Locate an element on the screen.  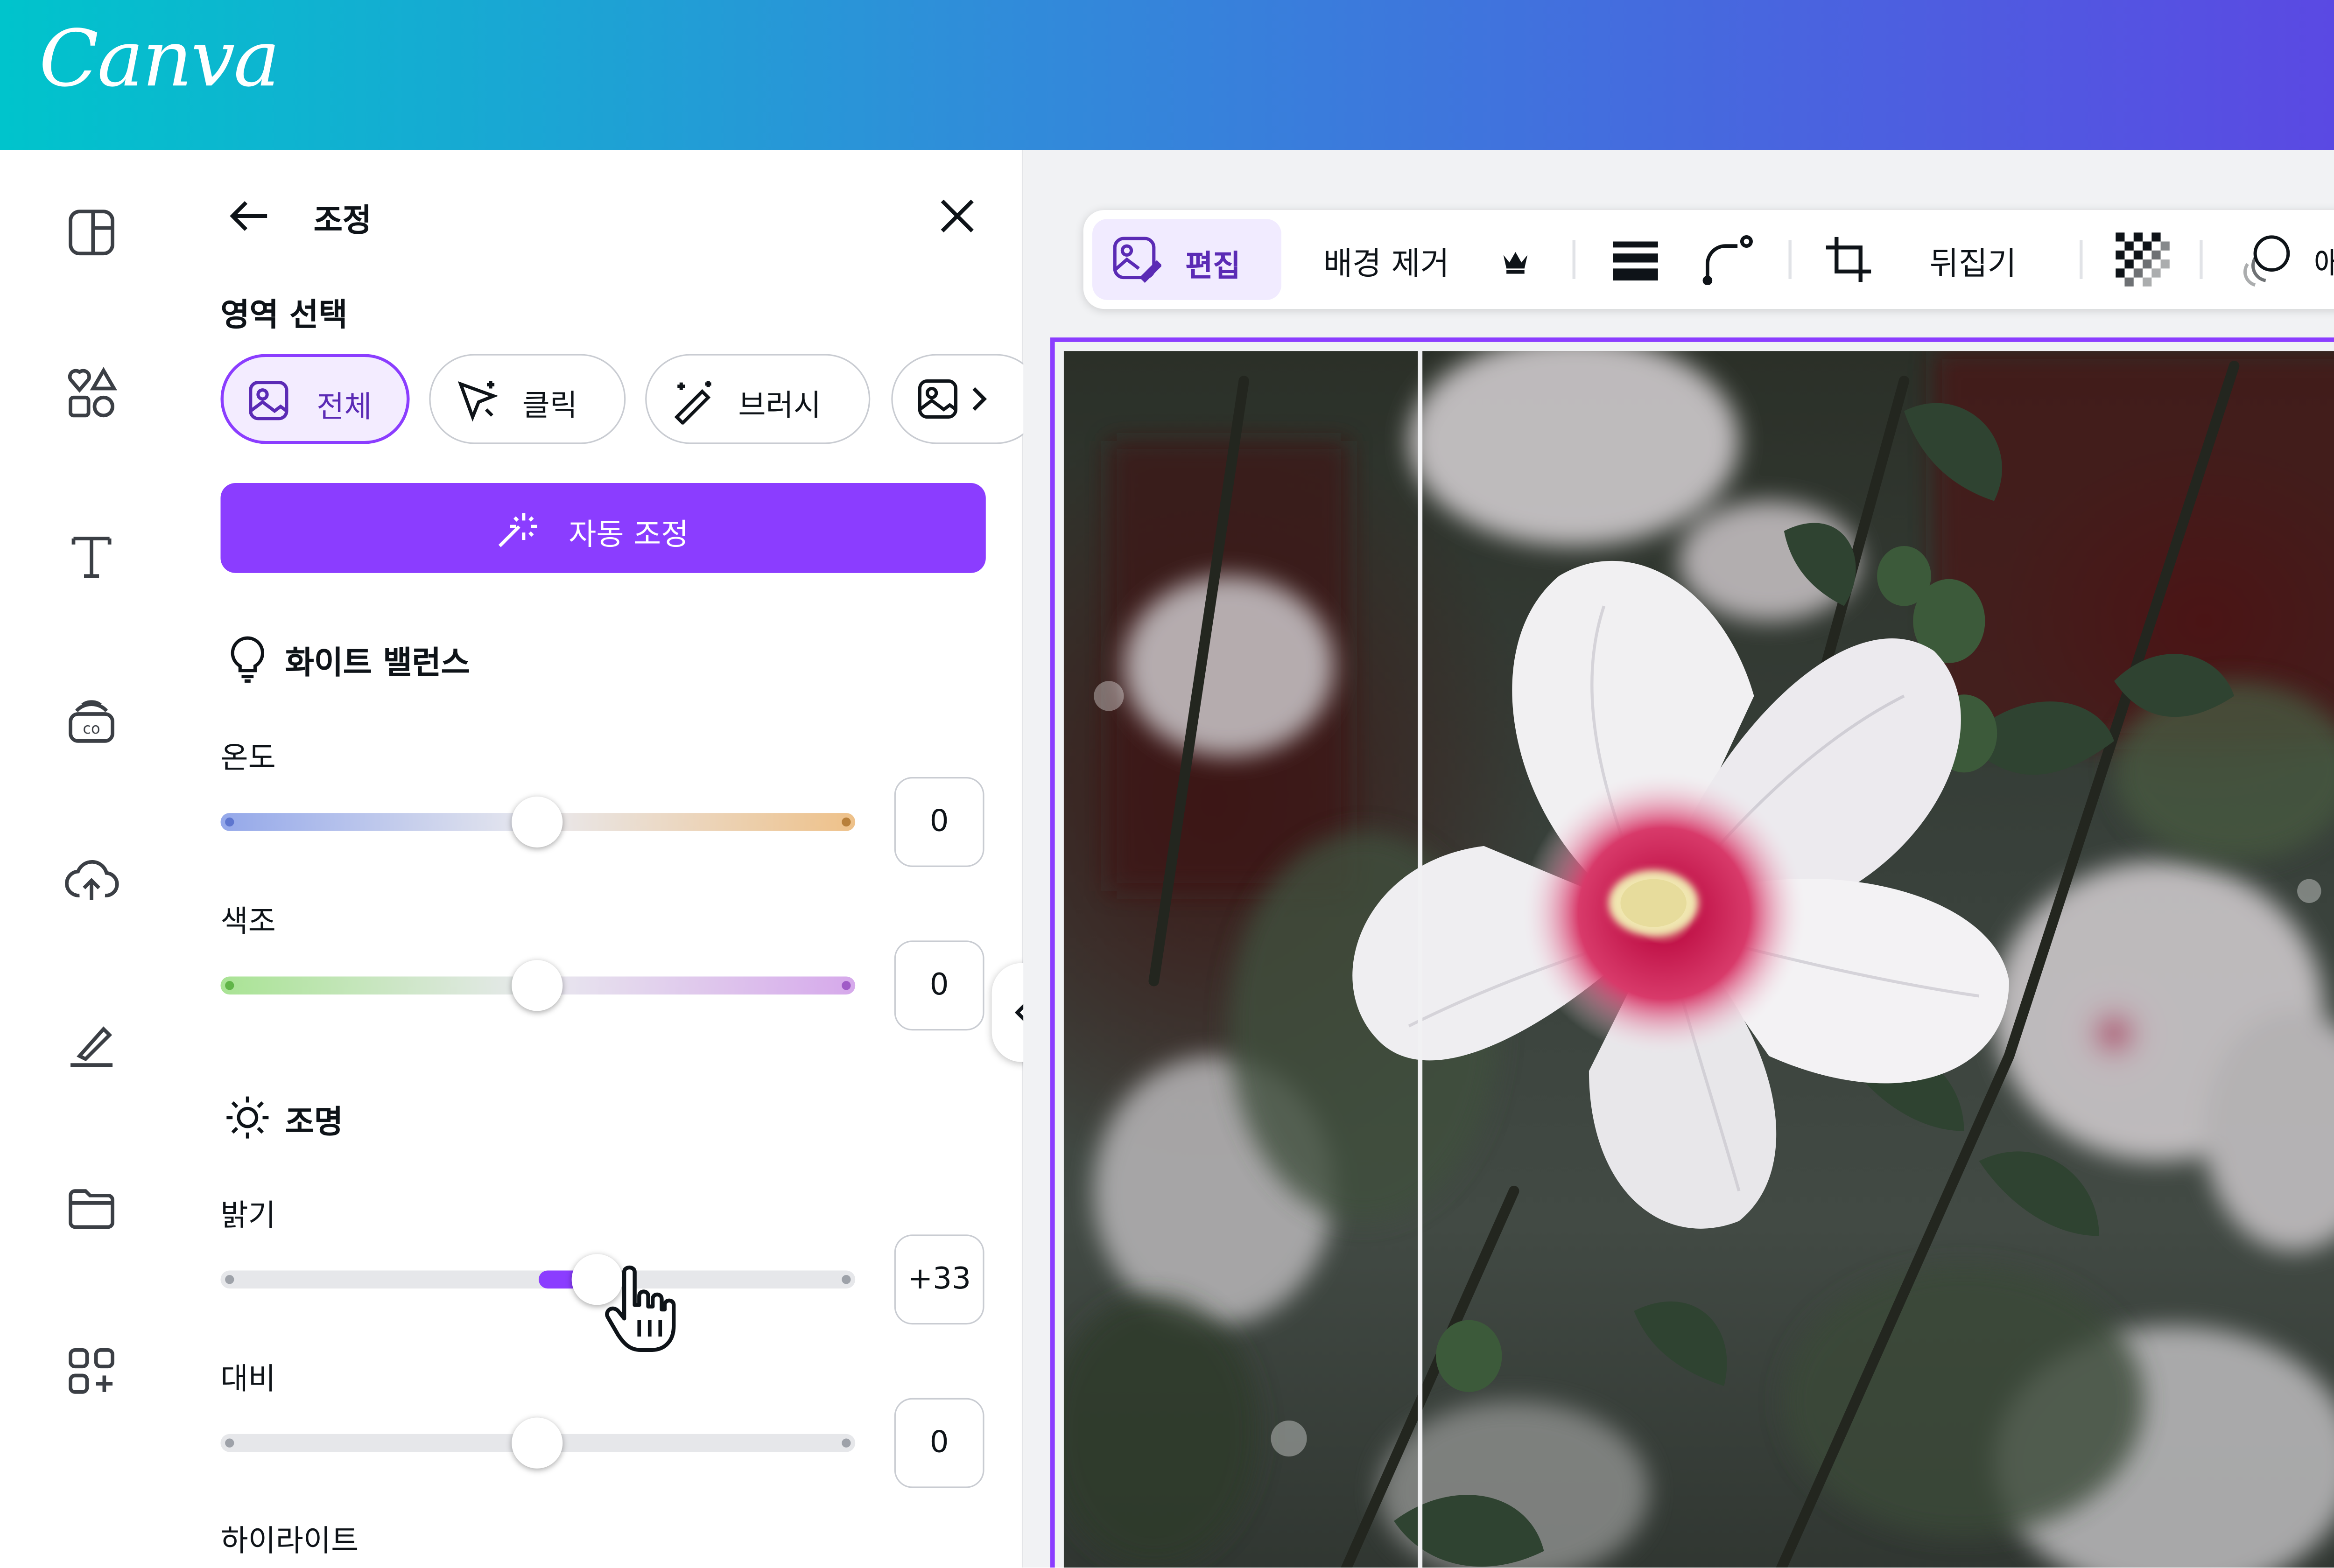
animate-button: 애 is located at coordinates (2323, 262).